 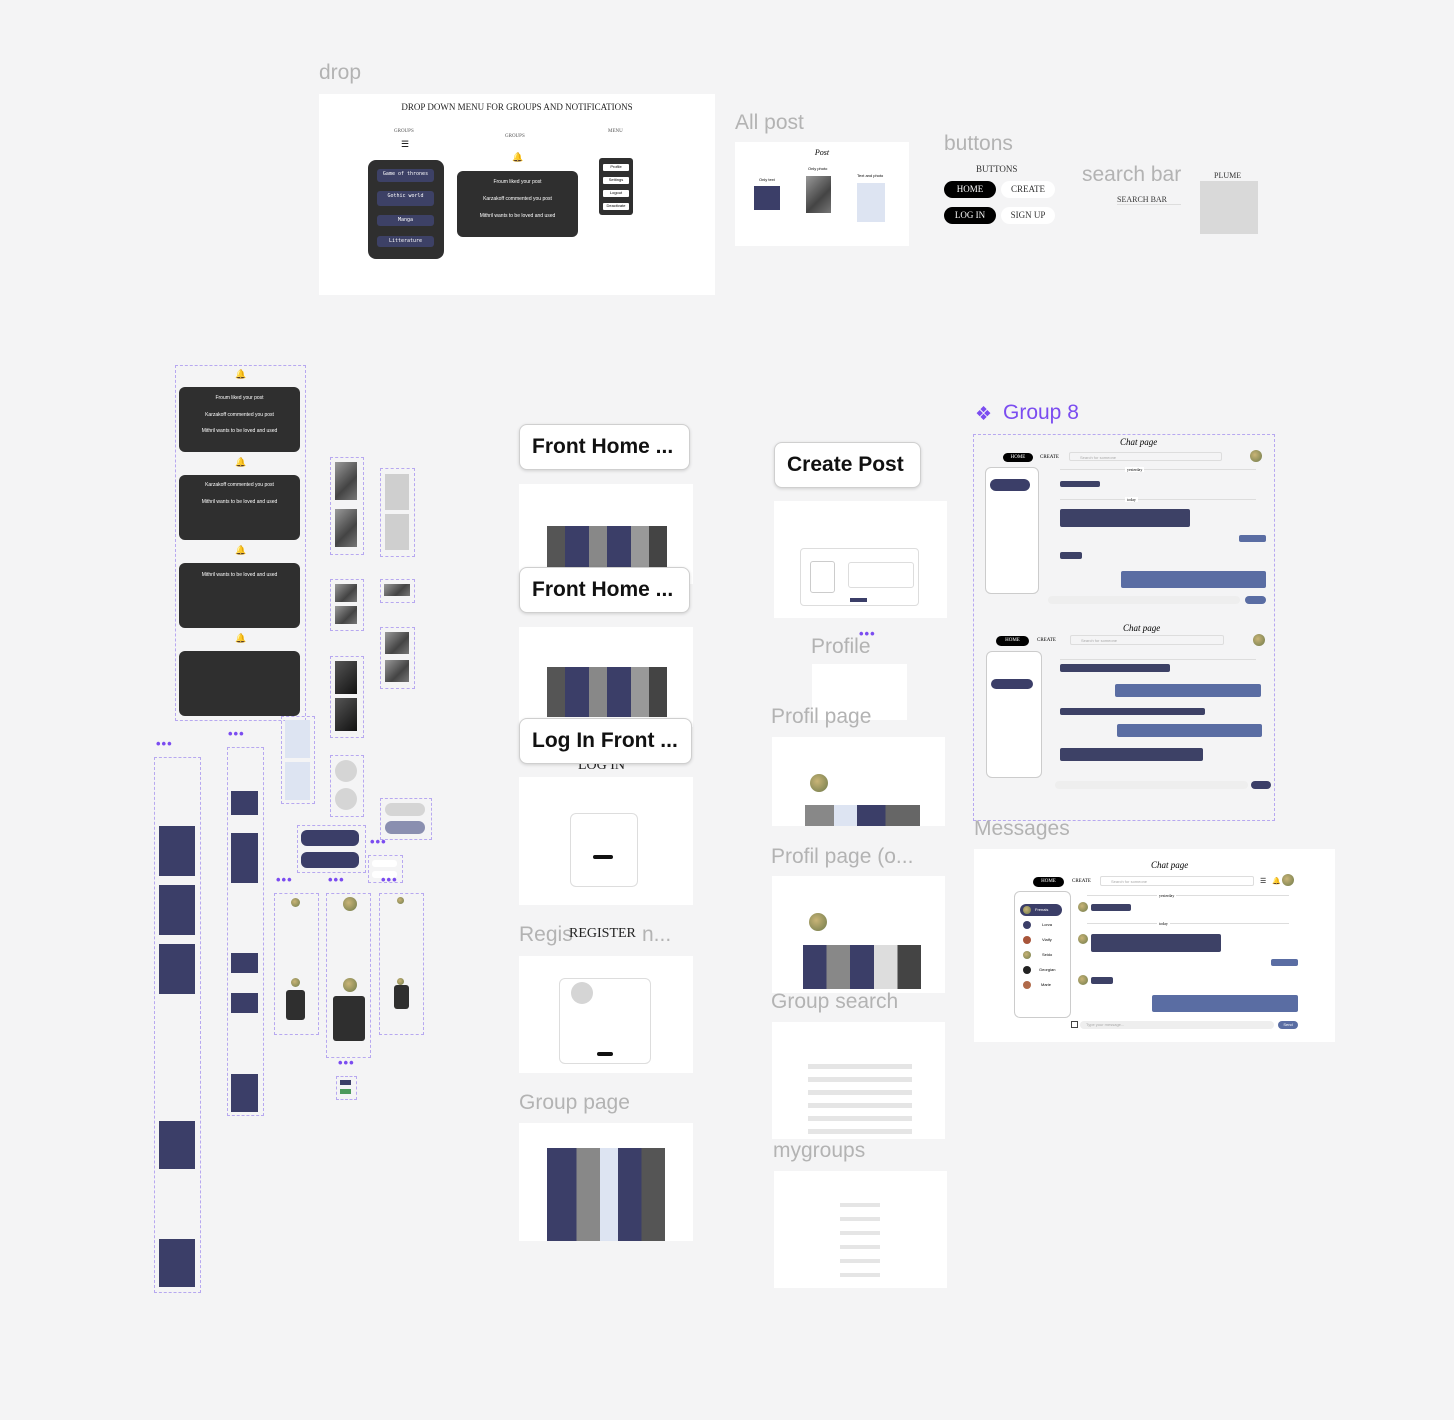 I want to click on image-attach-icon, so click(x=1074, y=1024).